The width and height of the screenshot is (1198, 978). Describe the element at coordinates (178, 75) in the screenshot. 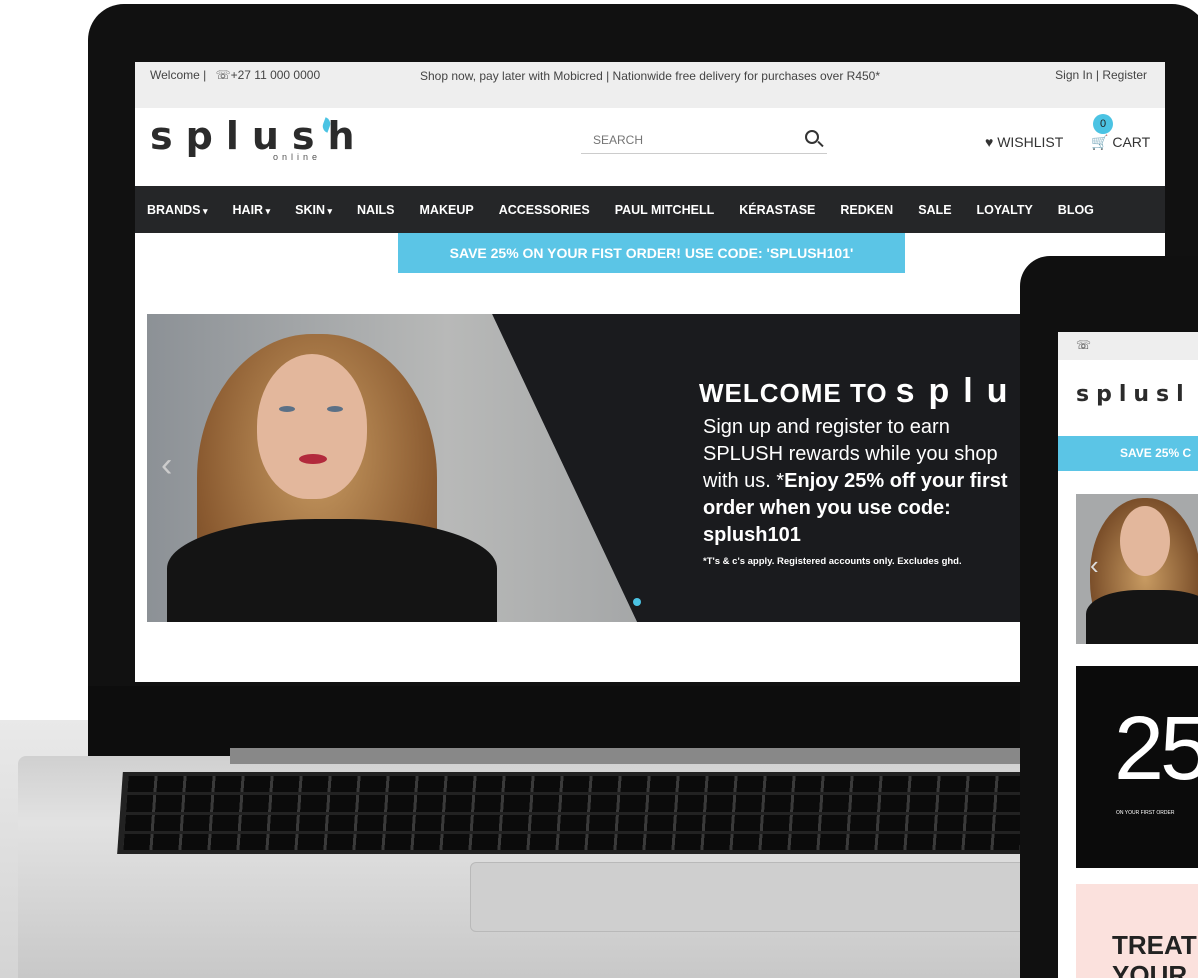

I see `welcome-text: Welcome |` at that location.